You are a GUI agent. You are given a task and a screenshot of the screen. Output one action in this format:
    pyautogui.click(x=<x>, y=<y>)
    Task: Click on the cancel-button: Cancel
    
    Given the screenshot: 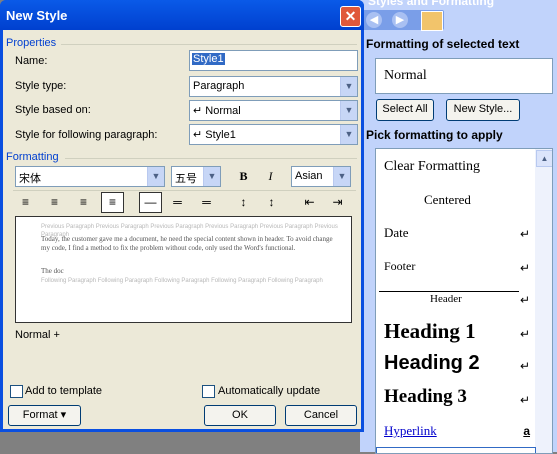 What is the action you would take?
    pyautogui.click(x=321, y=415)
    